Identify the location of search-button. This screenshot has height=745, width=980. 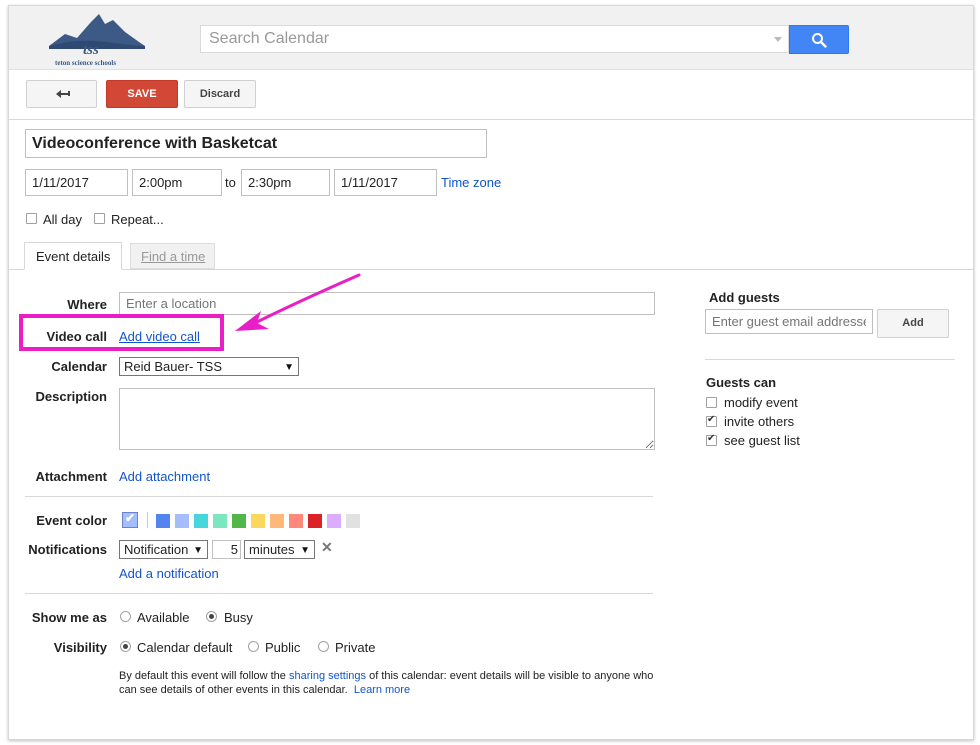
(819, 39).